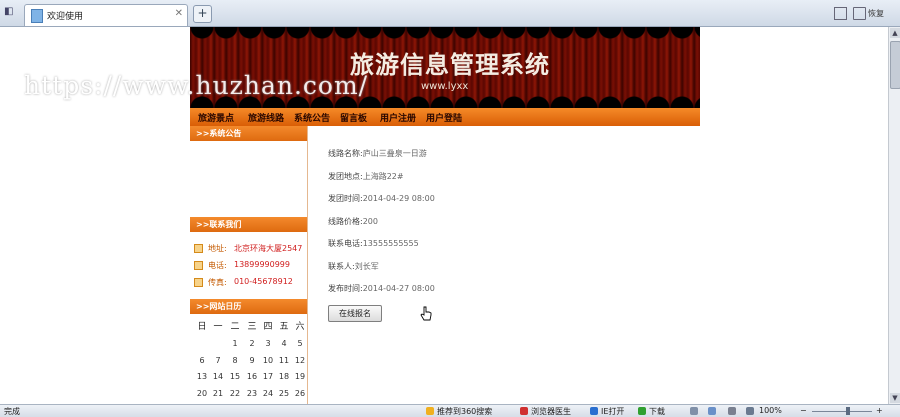 This screenshot has width=900, height=417. I want to click on route-info-value: 2014-04-27 08:00, so click(398, 288).